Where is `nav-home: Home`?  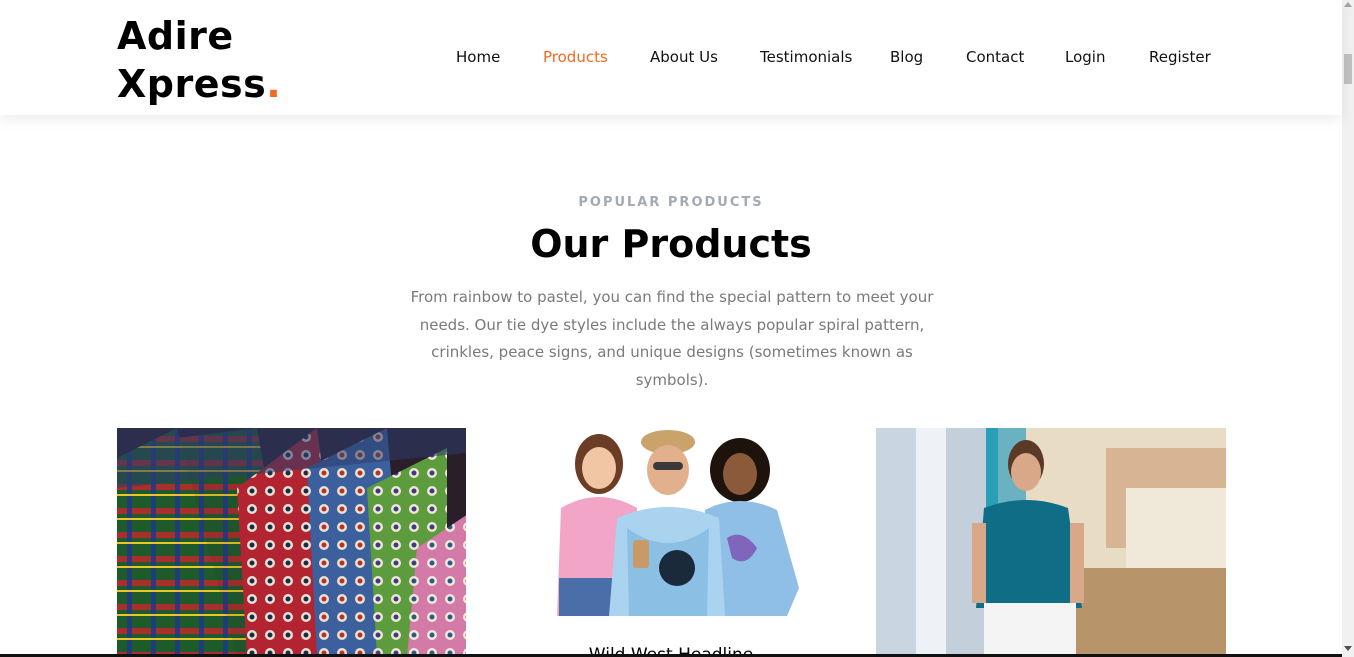
nav-home: Home is located at coordinates (478, 57).